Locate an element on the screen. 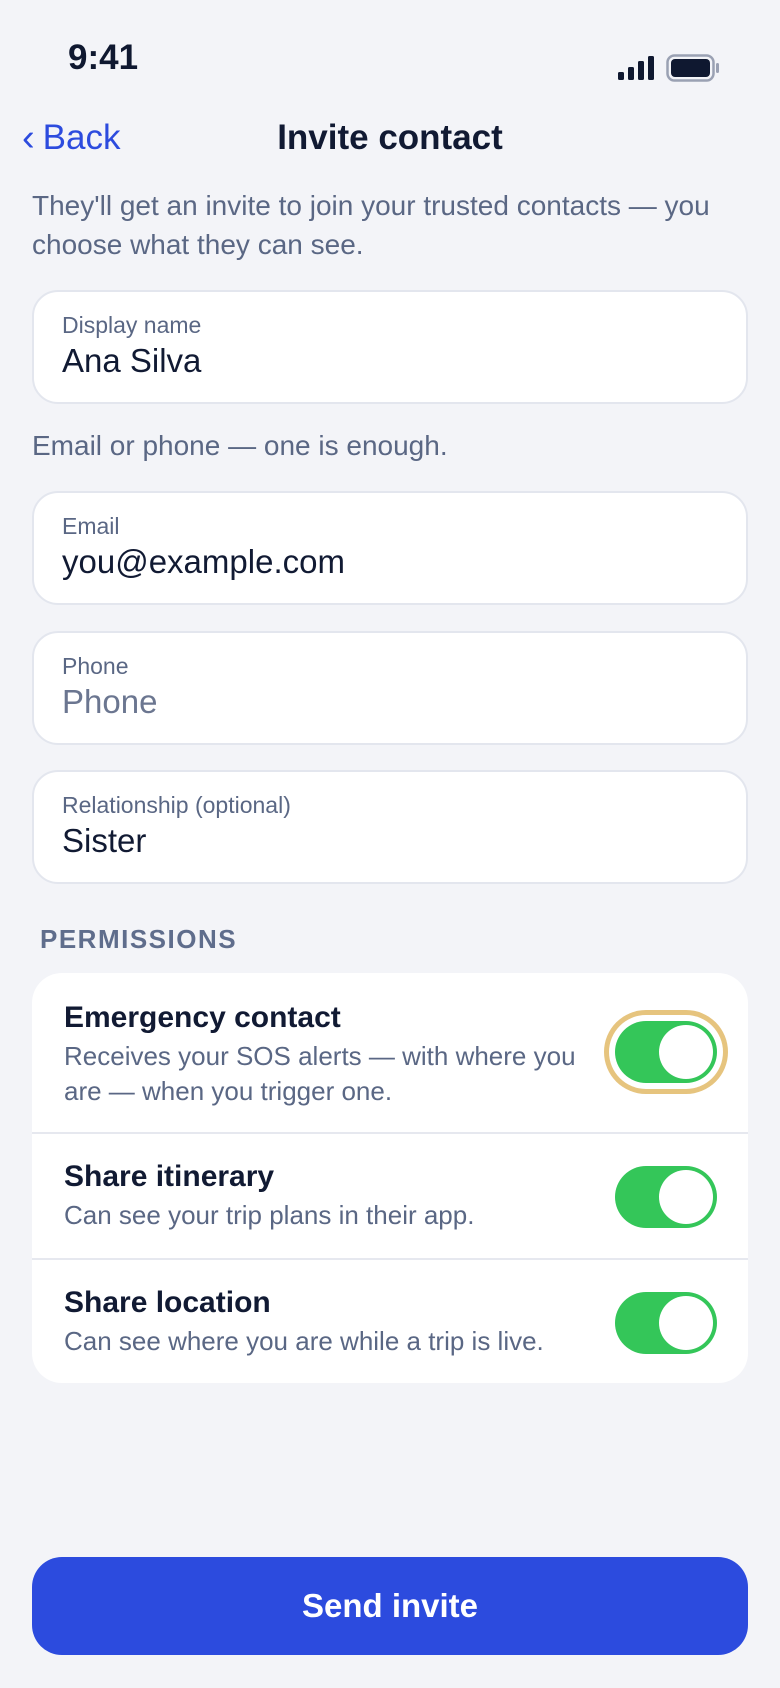 The width and height of the screenshot is (780, 1688). email-input is located at coordinates (392, 562).